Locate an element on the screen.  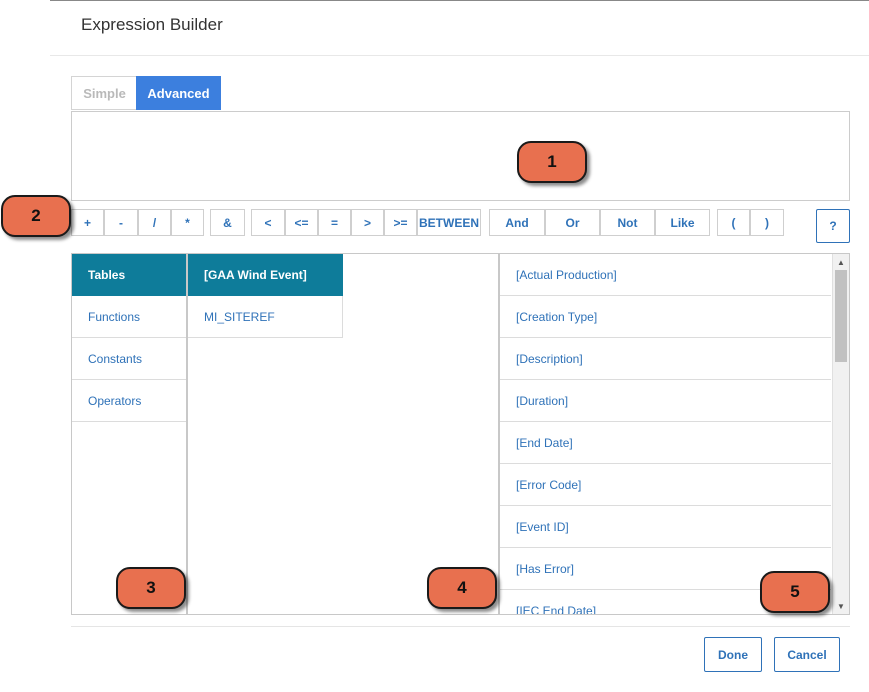
scrollbar-thumb is located at coordinates (841, 316).